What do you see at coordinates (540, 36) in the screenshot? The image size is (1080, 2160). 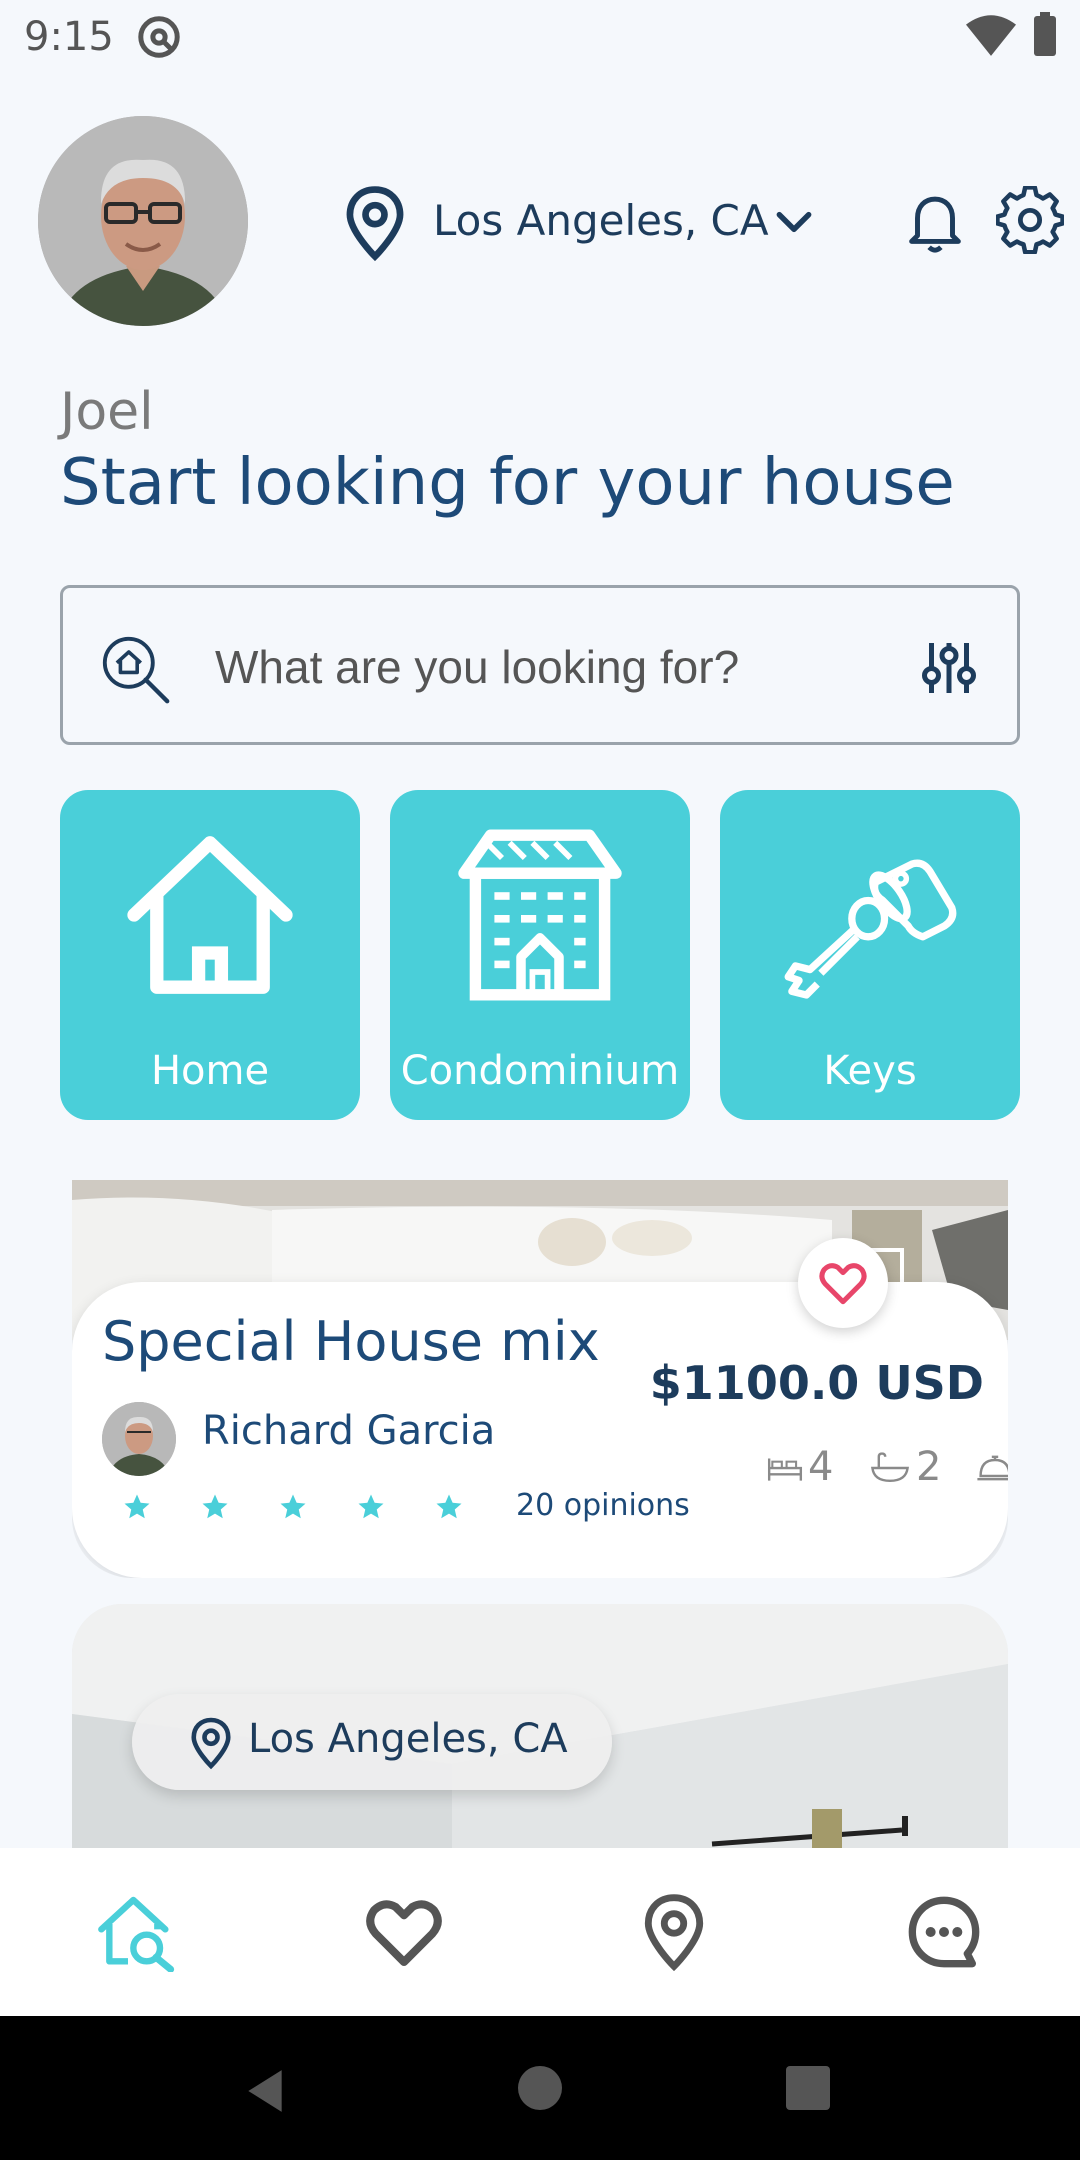 I see `status-bar: 9:15` at bounding box center [540, 36].